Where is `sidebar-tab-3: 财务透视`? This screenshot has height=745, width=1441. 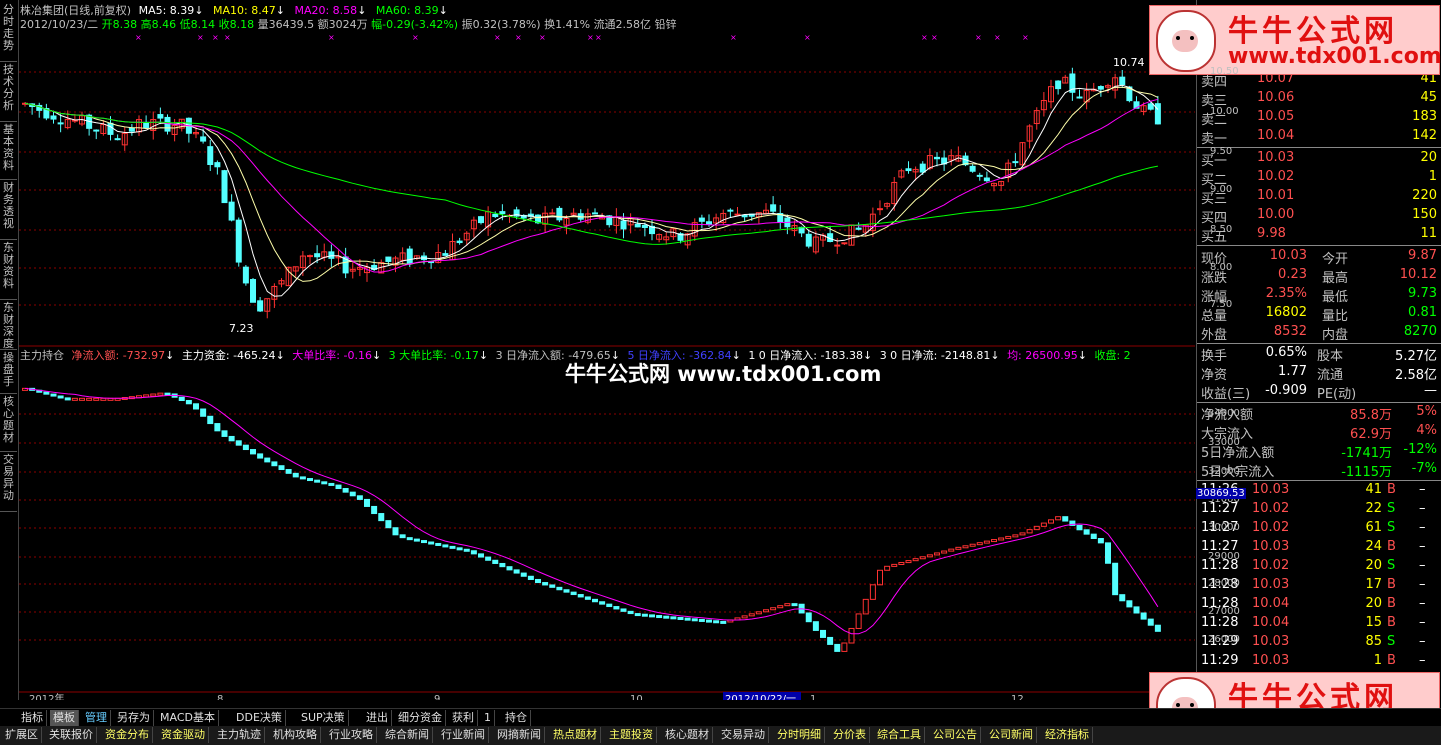 sidebar-tab-3: 财务透视 is located at coordinates (8, 210).